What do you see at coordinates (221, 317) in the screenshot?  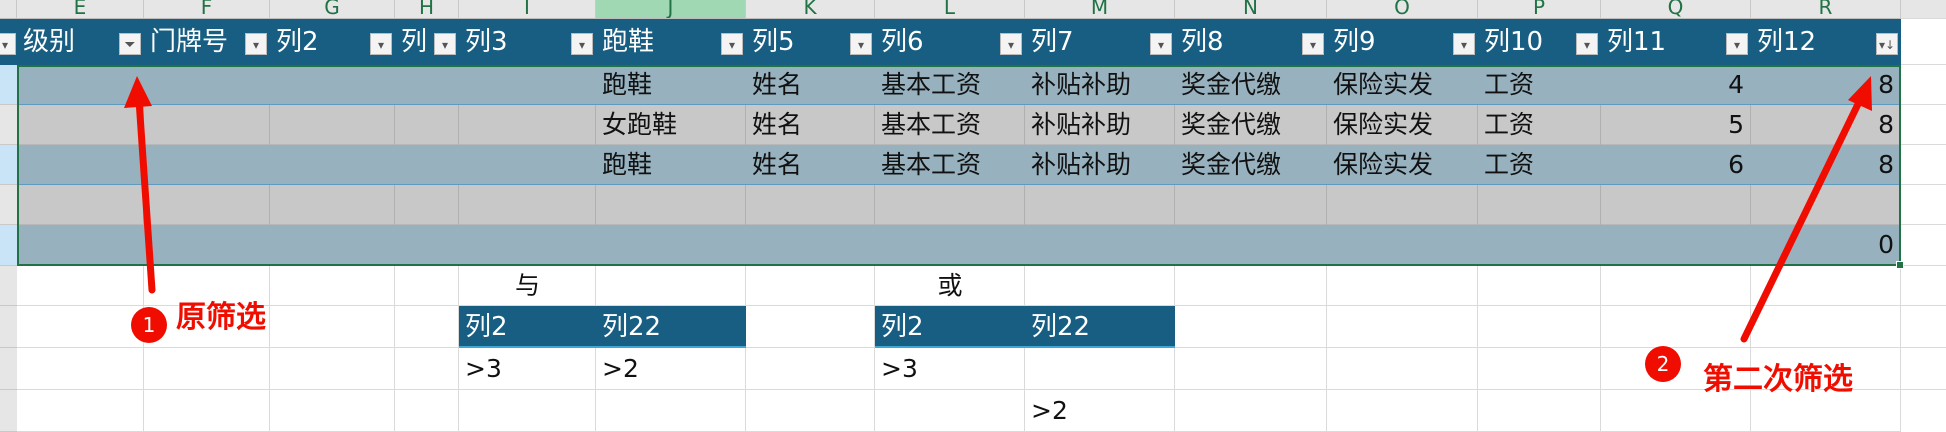 I see `annotation-text-1: 原筛选` at bounding box center [221, 317].